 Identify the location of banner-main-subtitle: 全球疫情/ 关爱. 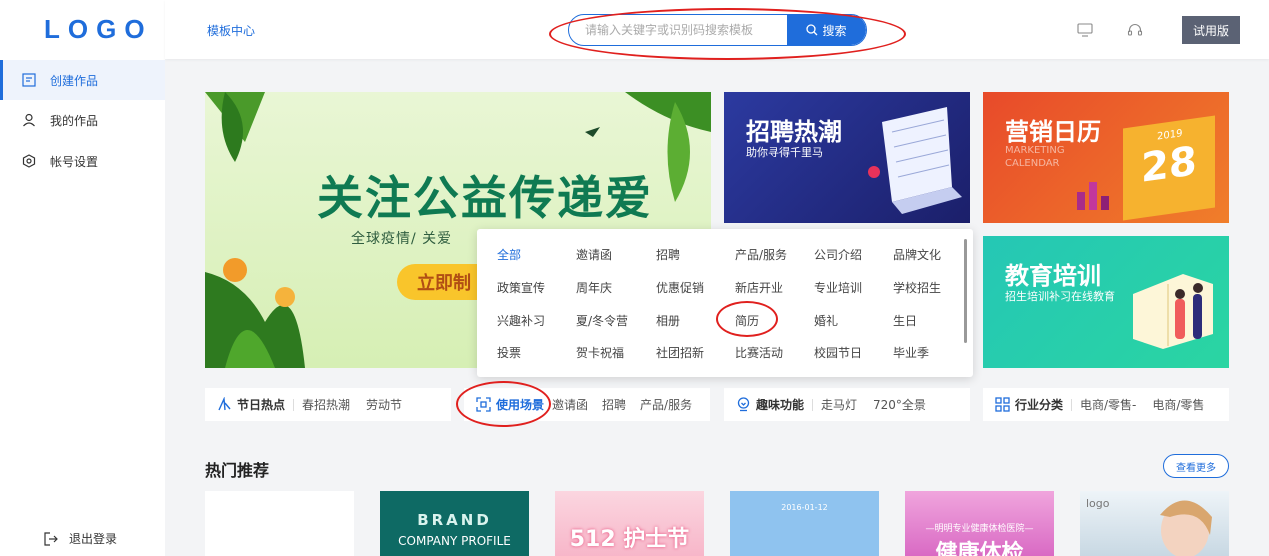
(402, 239).